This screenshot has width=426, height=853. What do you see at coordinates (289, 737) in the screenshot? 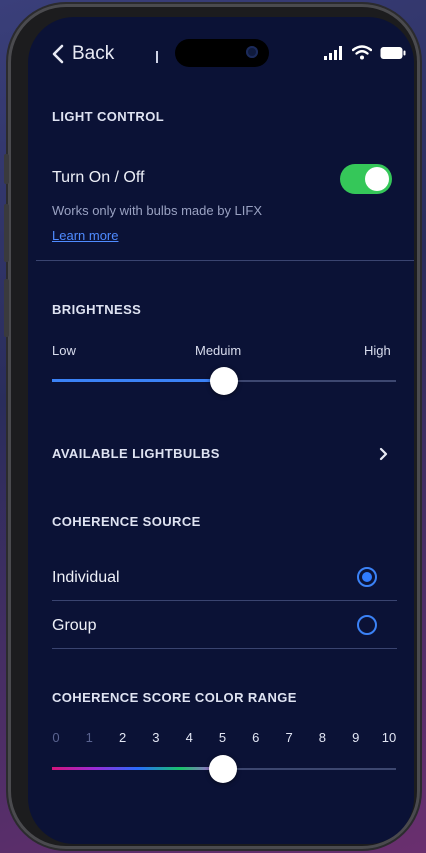
I see `scale-label: 7` at bounding box center [289, 737].